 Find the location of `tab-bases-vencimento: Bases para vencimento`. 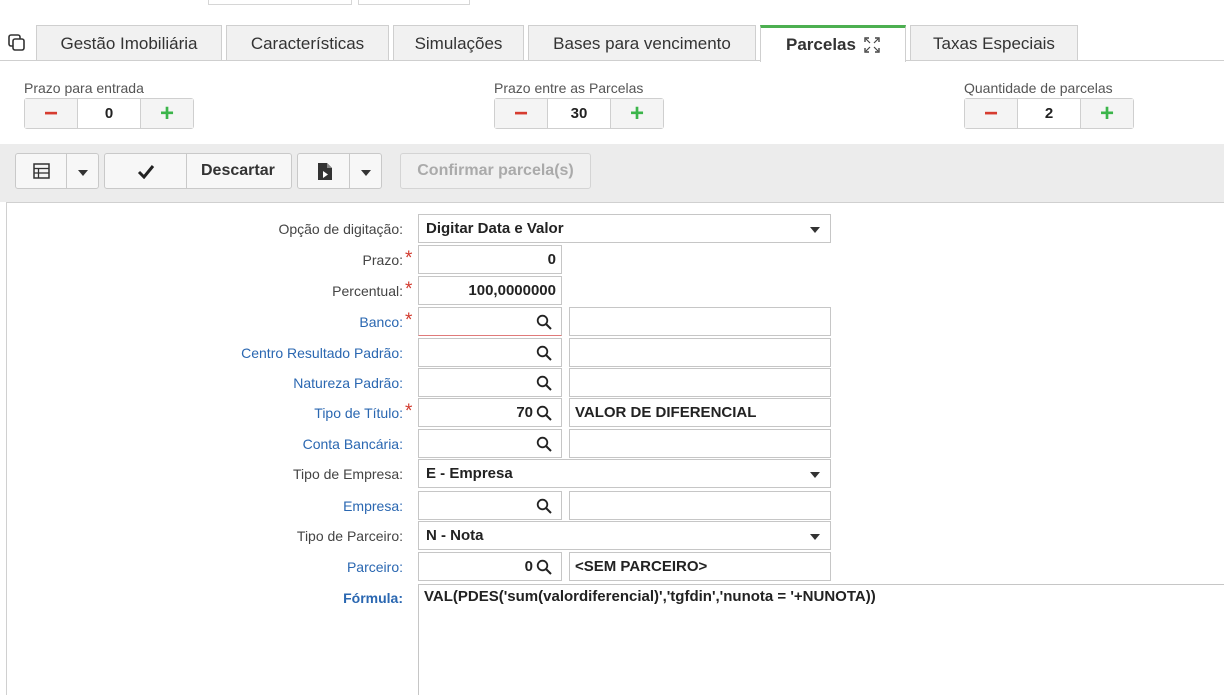

tab-bases-vencimento: Bases para vencimento is located at coordinates (642, 43).